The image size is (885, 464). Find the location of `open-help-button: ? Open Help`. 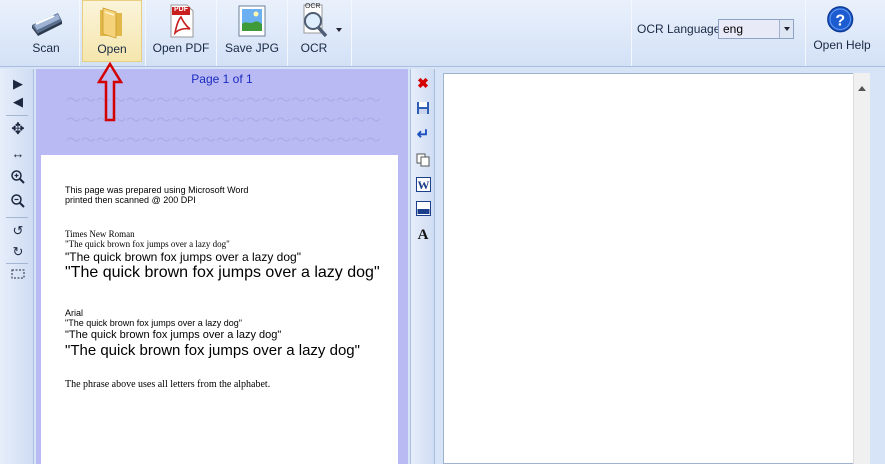

open-help-button: ? Open Help is located at coordinates (842, 31).